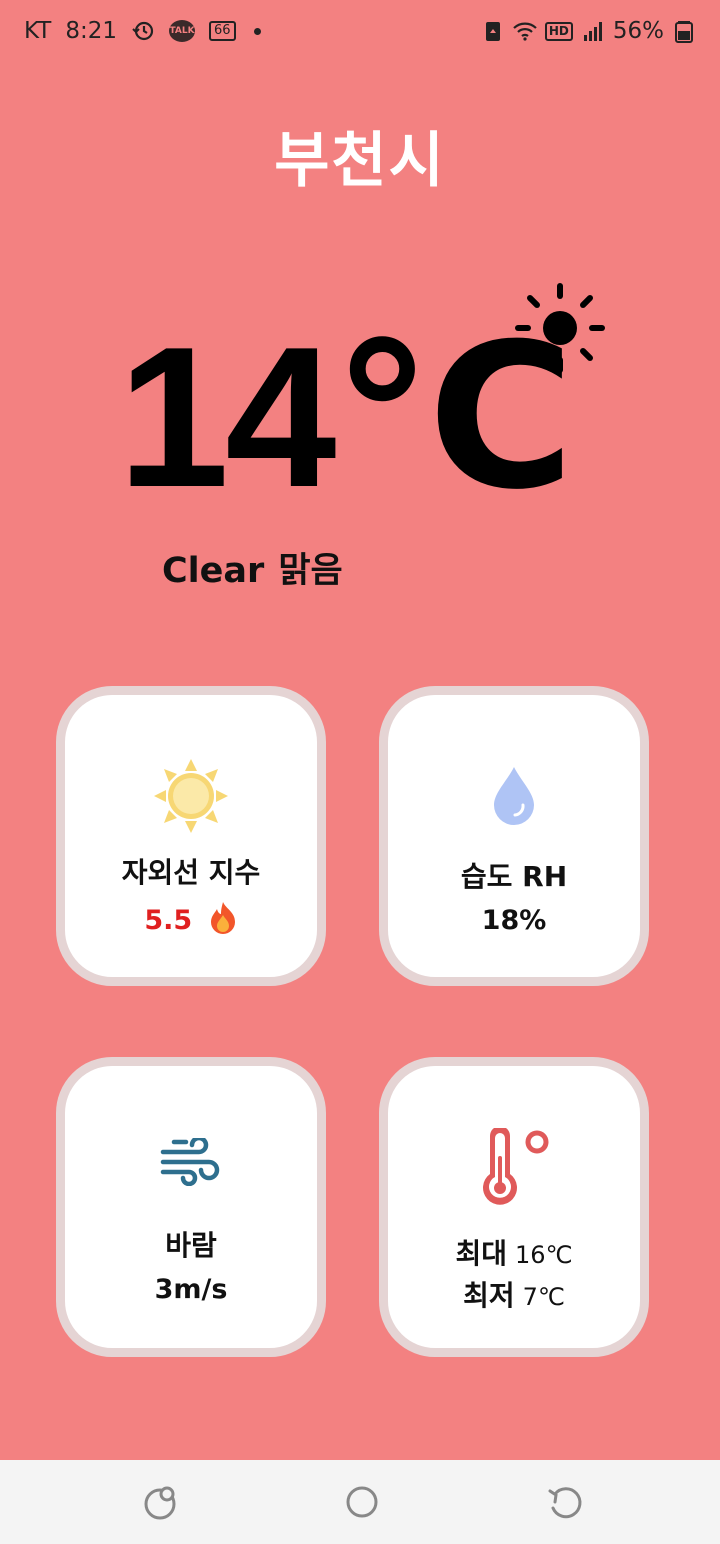 The height and width of the screenshot is (1544, 720). I want to click on home-icon, so click(362, 1502).